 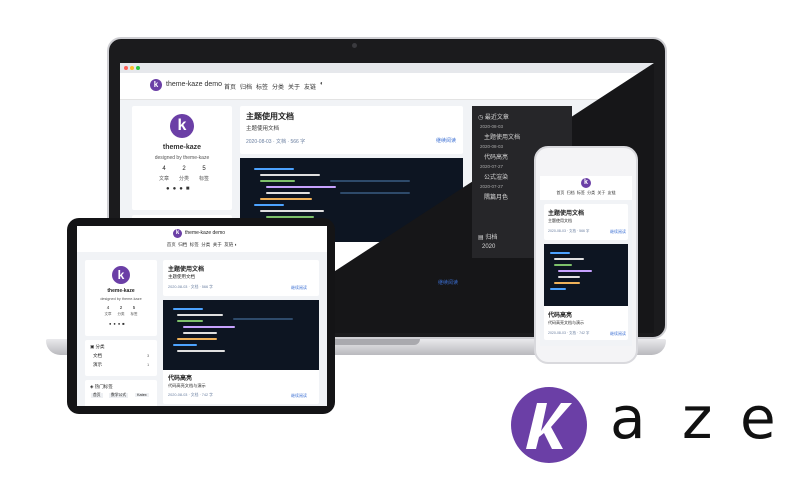 What do you see at coordinates (190, 395) in the screenshot?
I see `post-meta: 2020-08-03 · 文档 · 742 字` at bounding box center [190, 395].